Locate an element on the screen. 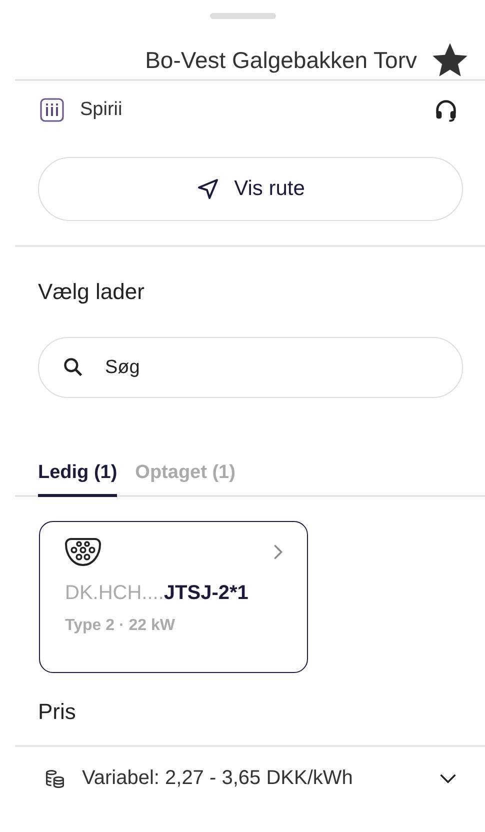 The width and height of the screenshot is (485, 832). location-title: Bo-Vest Galgebakken Torv is located at coordinates (281, 60).